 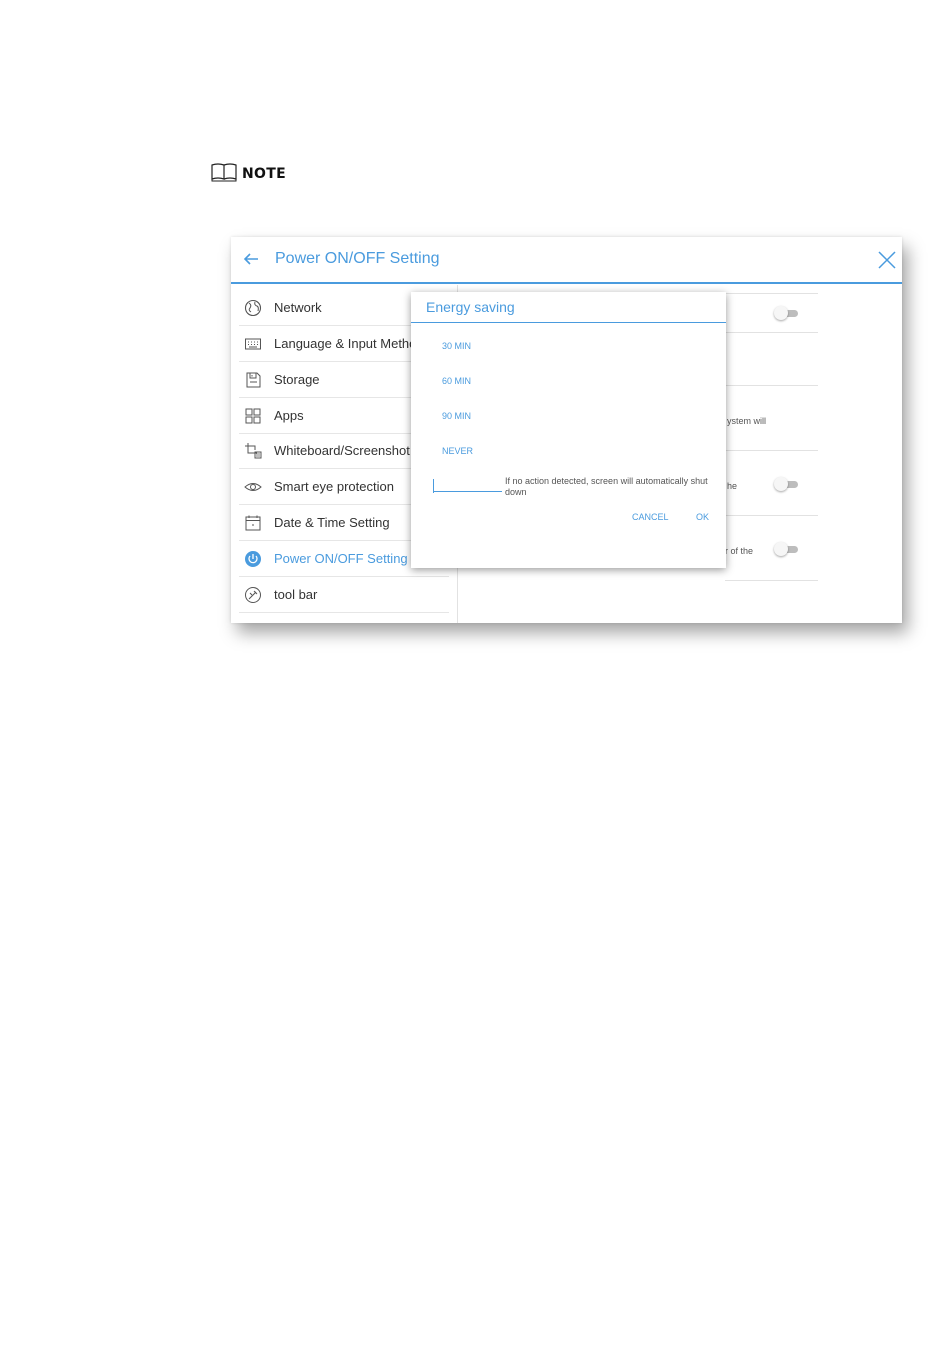 What do you see at coordinates (253, 379) in the screenshot?
I see `storage-icon` at bounding box center [253, 379].